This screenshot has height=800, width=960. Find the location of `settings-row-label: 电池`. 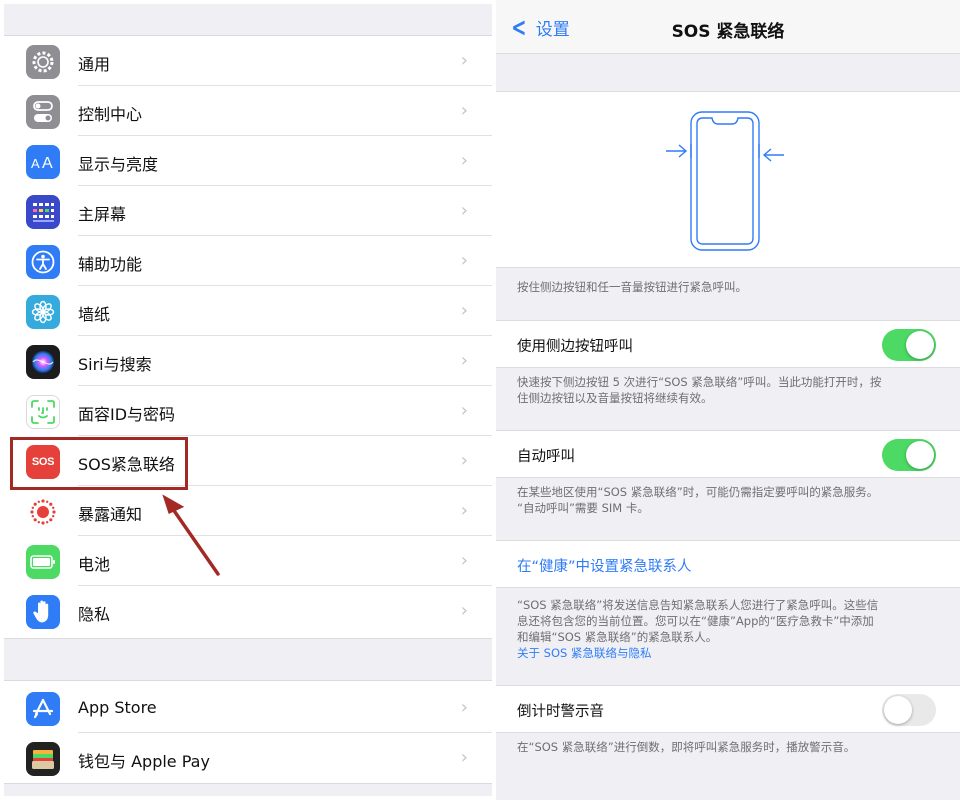

settings-row-label: 电池 is located at coordinates (94, 564).